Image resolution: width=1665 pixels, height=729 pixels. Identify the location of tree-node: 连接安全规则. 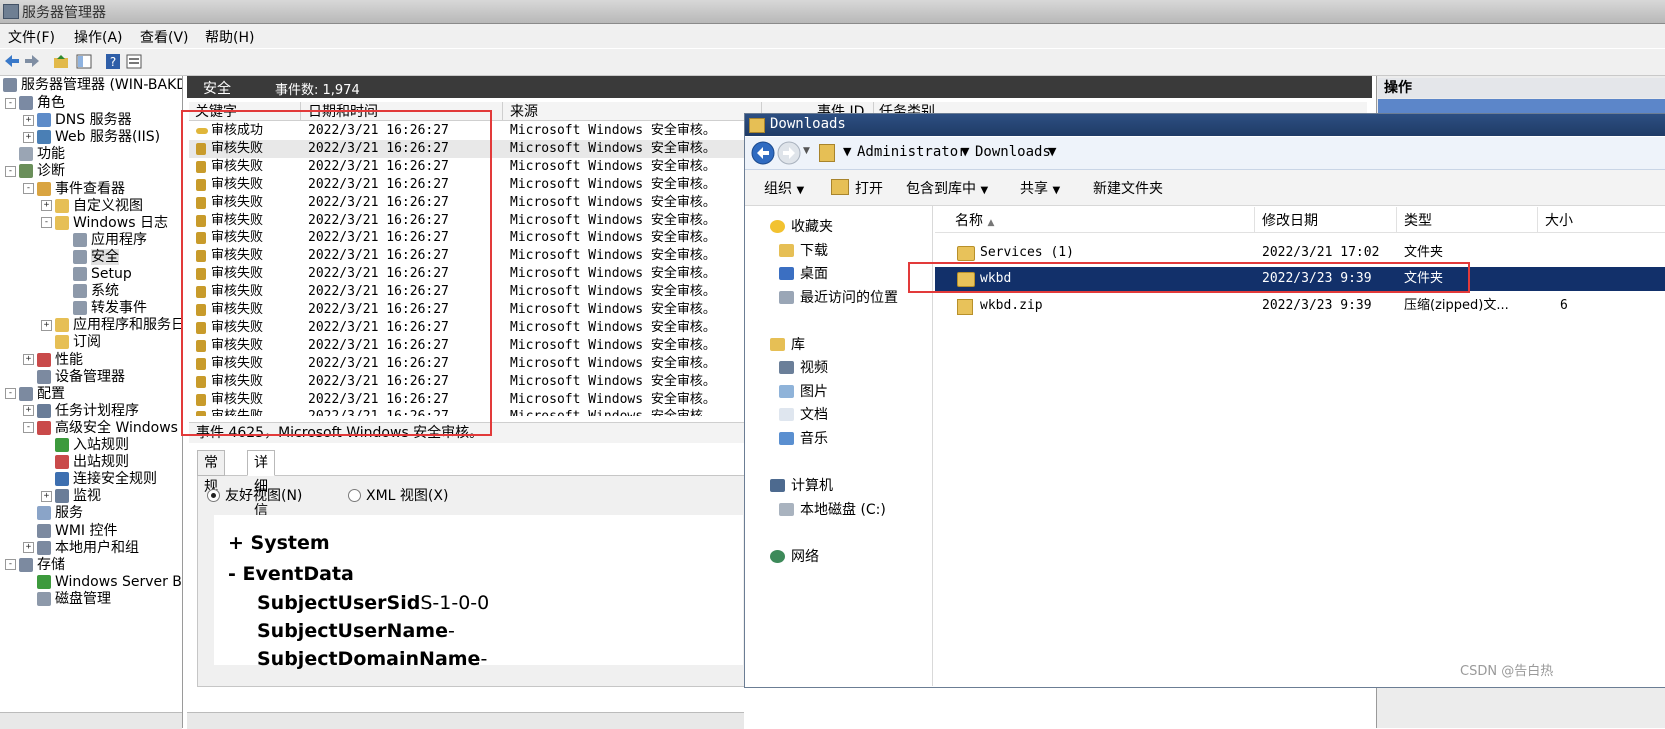
(99, 479).